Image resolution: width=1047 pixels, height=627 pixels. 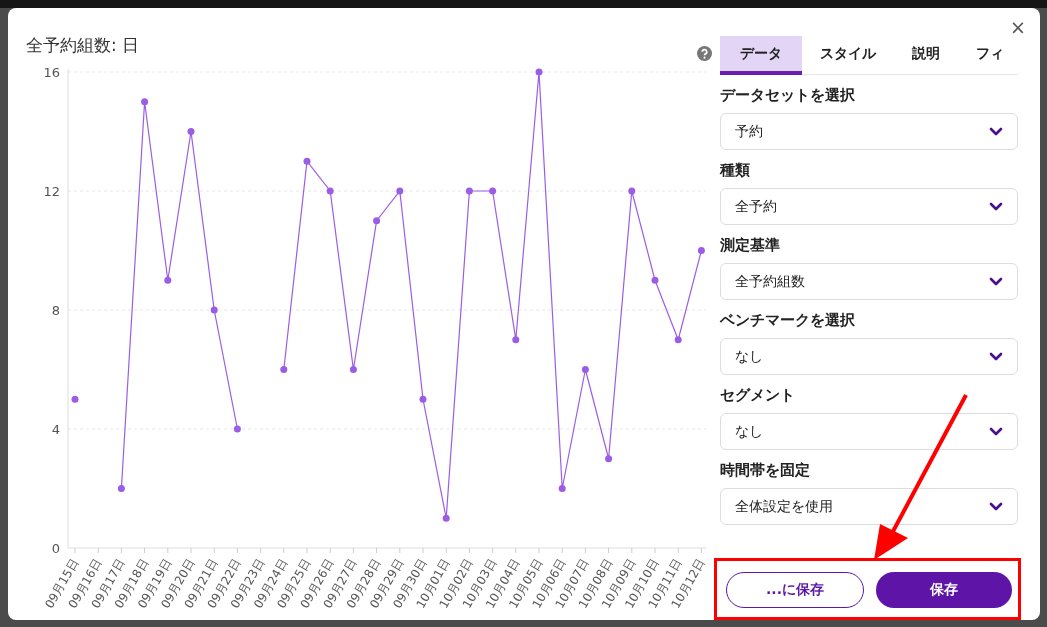 What do you see at coordinates (795, 590) in the screenshot?
I see `save-as-button: ...に保存` at bounding box center [795, 590].